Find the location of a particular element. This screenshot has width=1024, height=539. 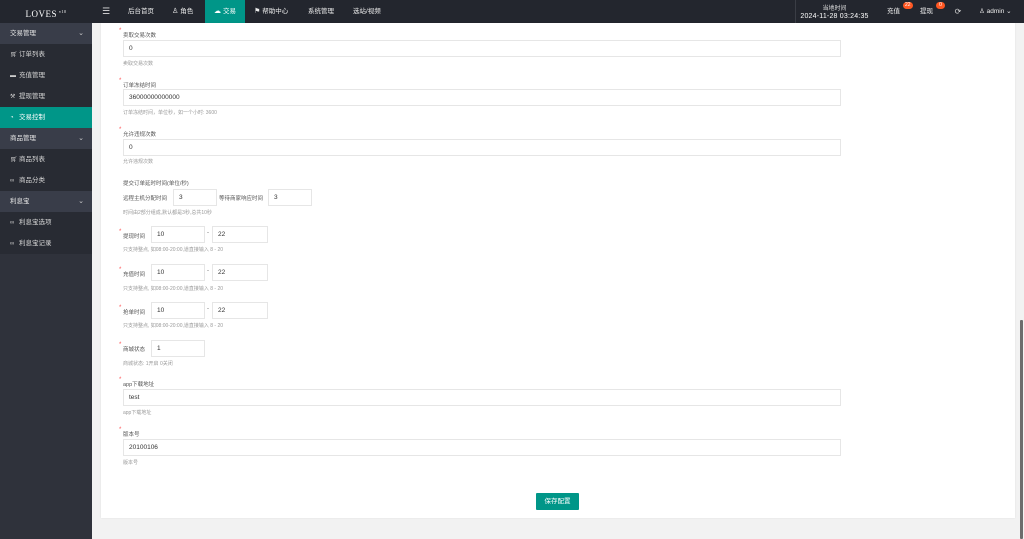

field-label: * 商城状态 is located at coordinates (132, 347).